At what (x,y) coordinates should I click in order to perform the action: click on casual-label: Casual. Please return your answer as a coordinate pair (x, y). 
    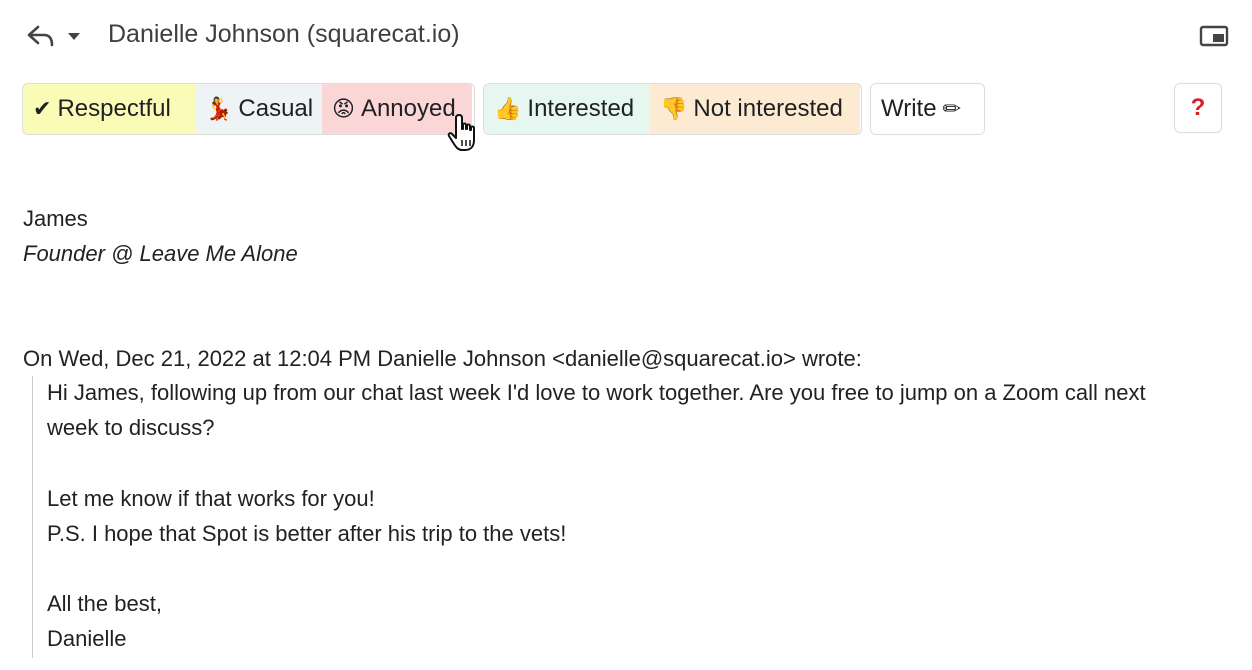
    Looking at the image, I should click on (276, 108).